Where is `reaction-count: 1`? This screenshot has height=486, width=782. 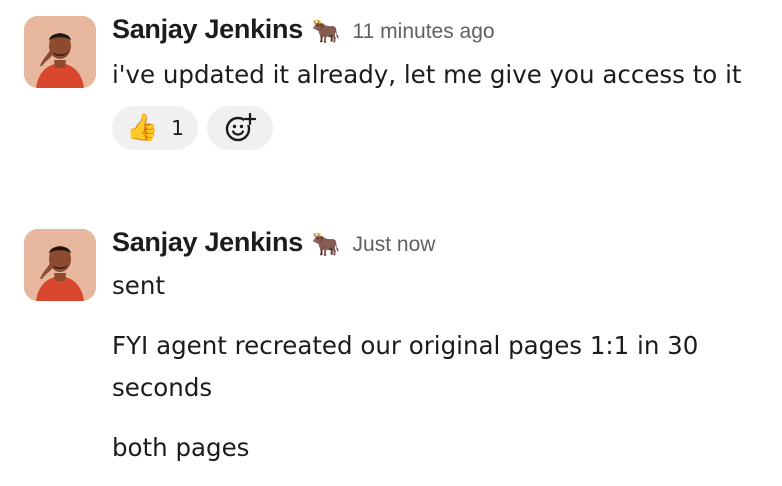
reaction-count: 1 is located at coordinates (177, 128).